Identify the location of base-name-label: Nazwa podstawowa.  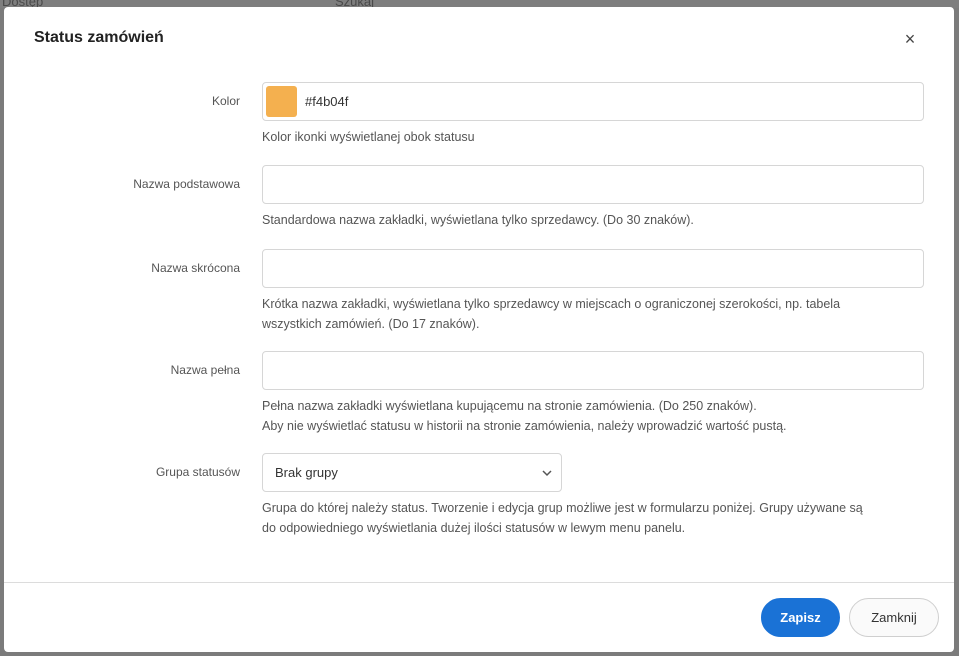
(186, 184).